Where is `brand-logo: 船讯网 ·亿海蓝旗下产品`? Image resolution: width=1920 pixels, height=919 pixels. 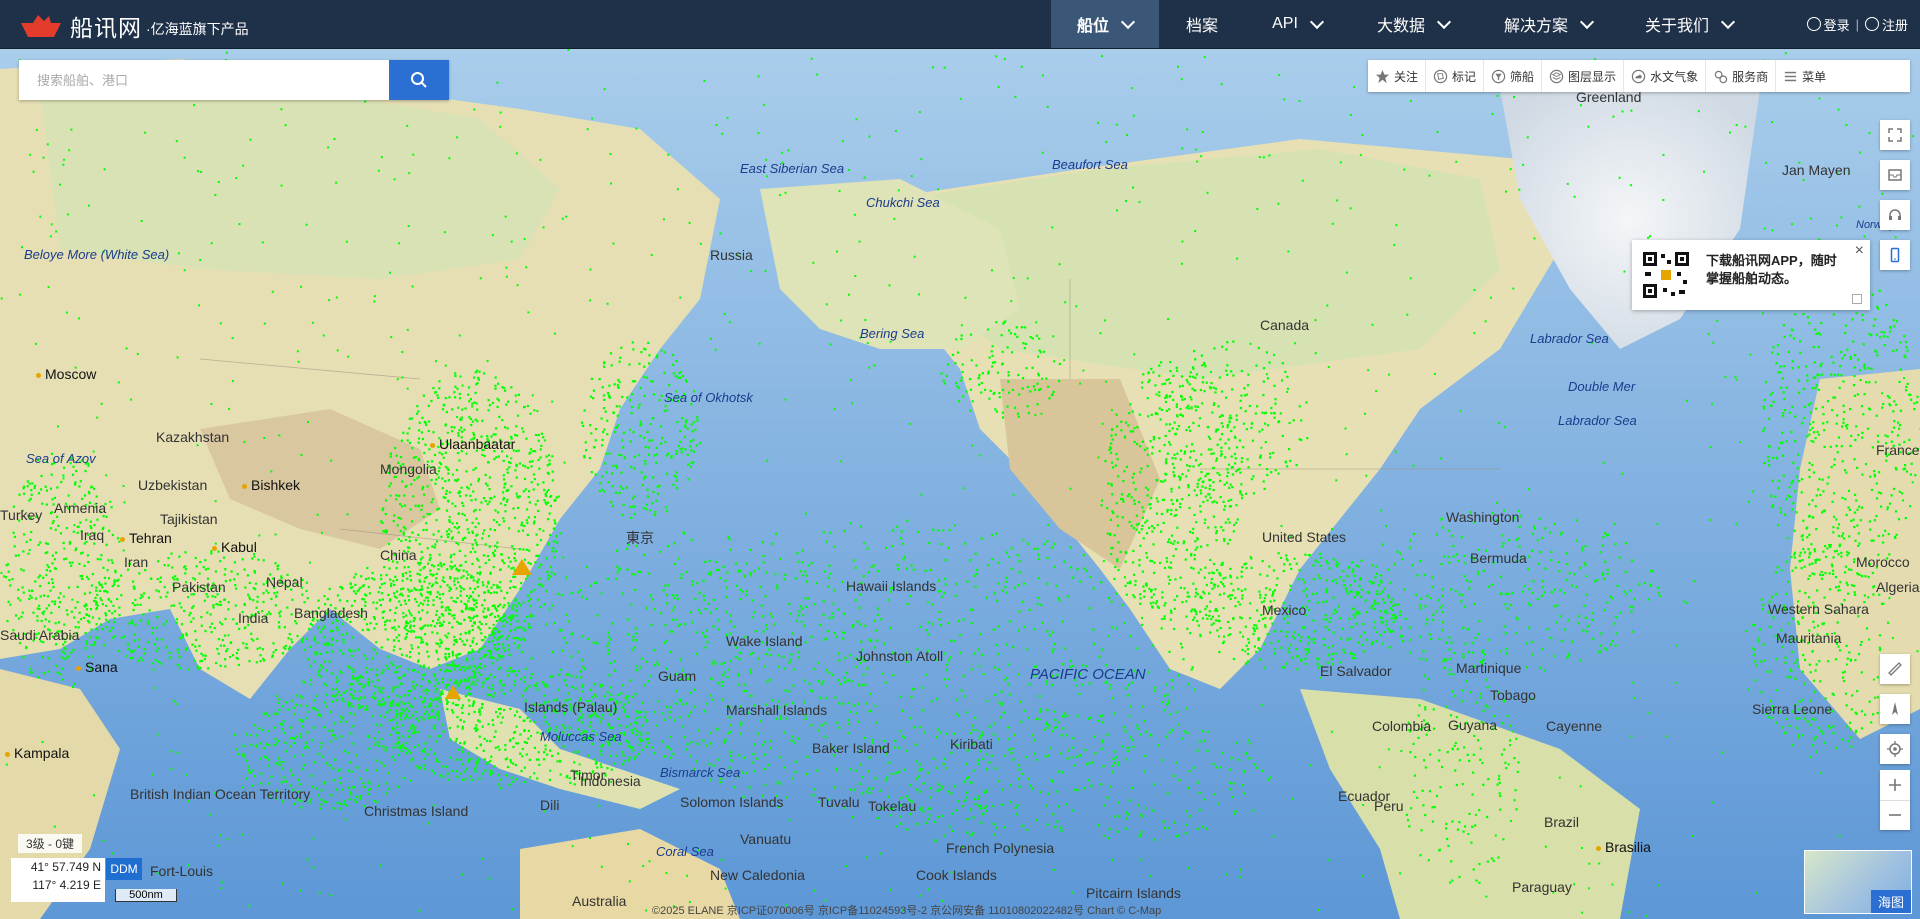
brand-logo: 船讯网 ·亿海蓝旗下产品 is located at coordinates (133, 26).